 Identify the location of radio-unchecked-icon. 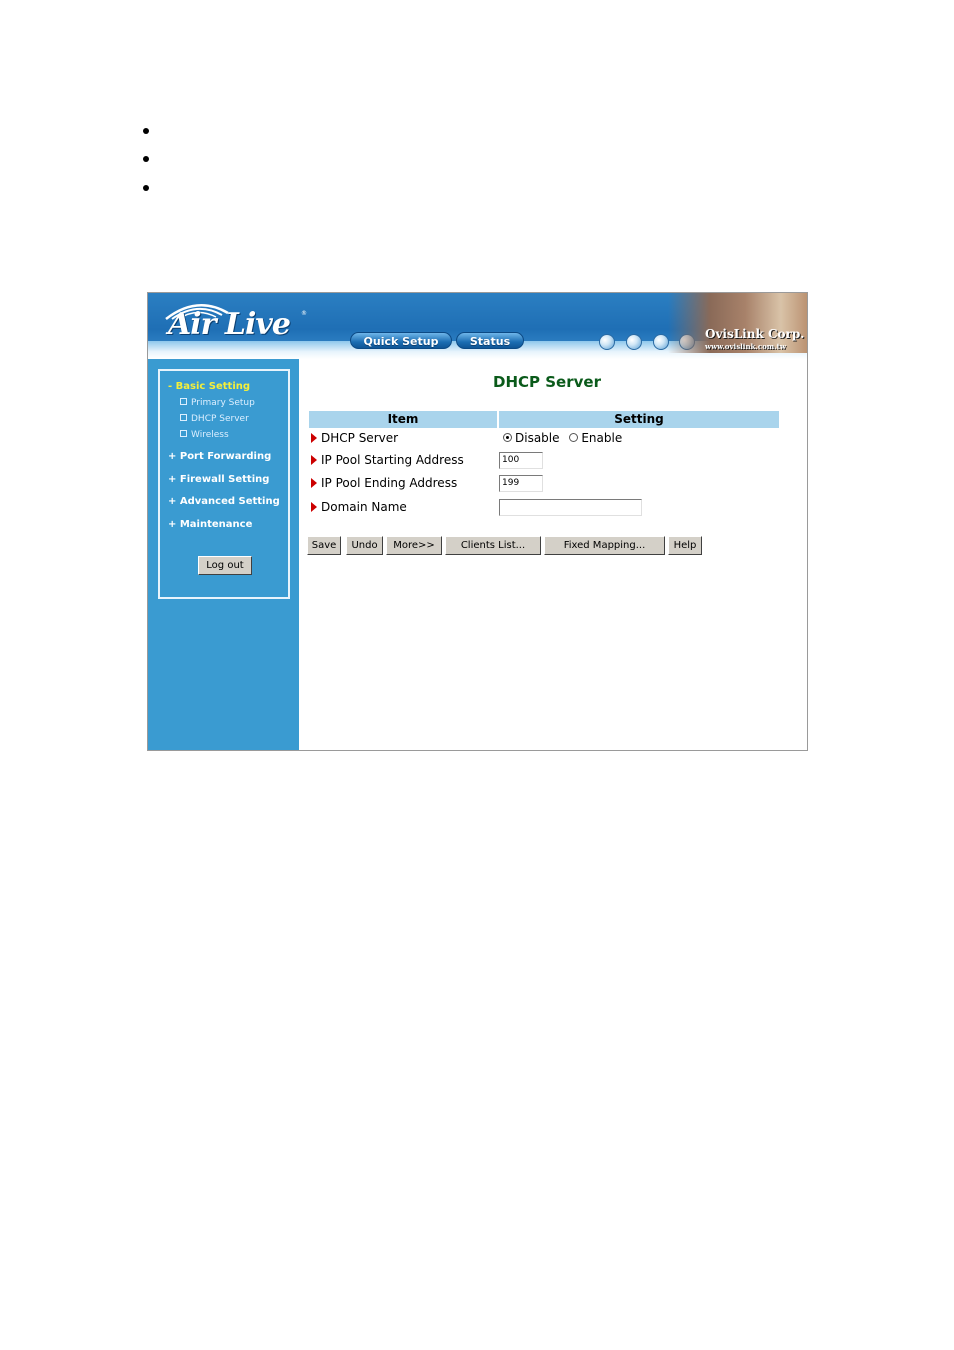
(574, 437).